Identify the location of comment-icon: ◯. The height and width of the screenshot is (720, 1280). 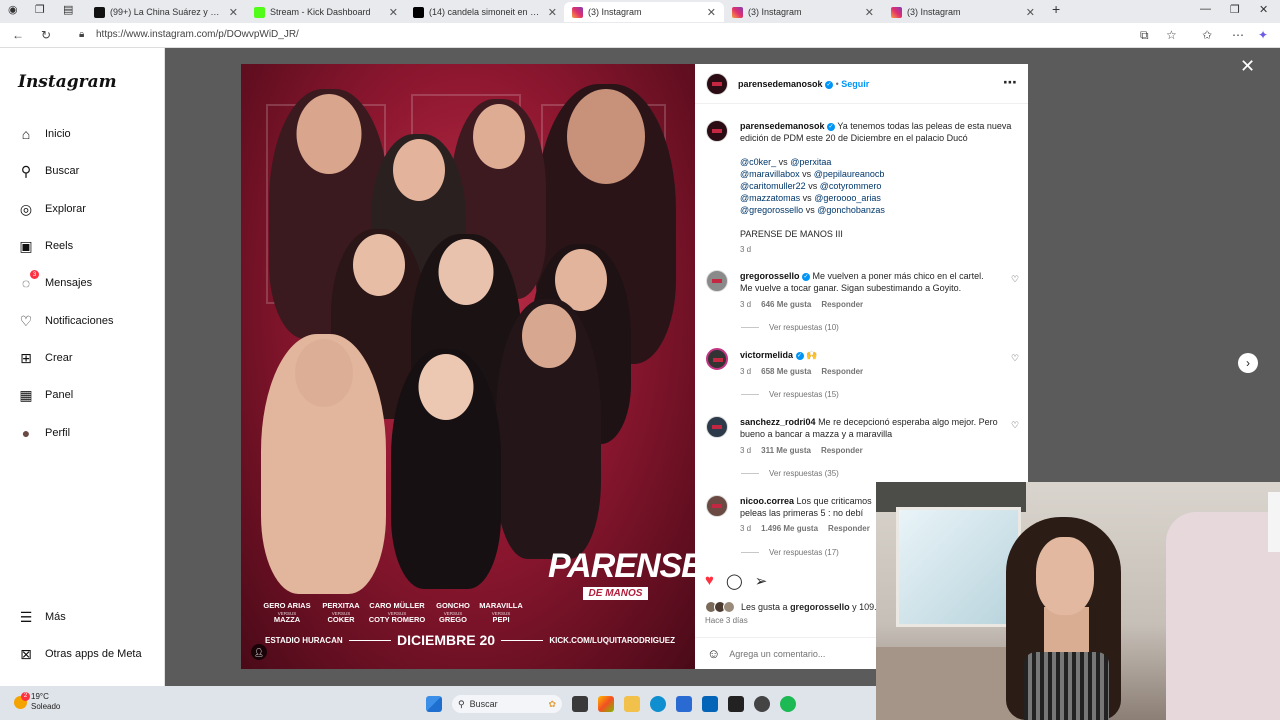
(734, 581).